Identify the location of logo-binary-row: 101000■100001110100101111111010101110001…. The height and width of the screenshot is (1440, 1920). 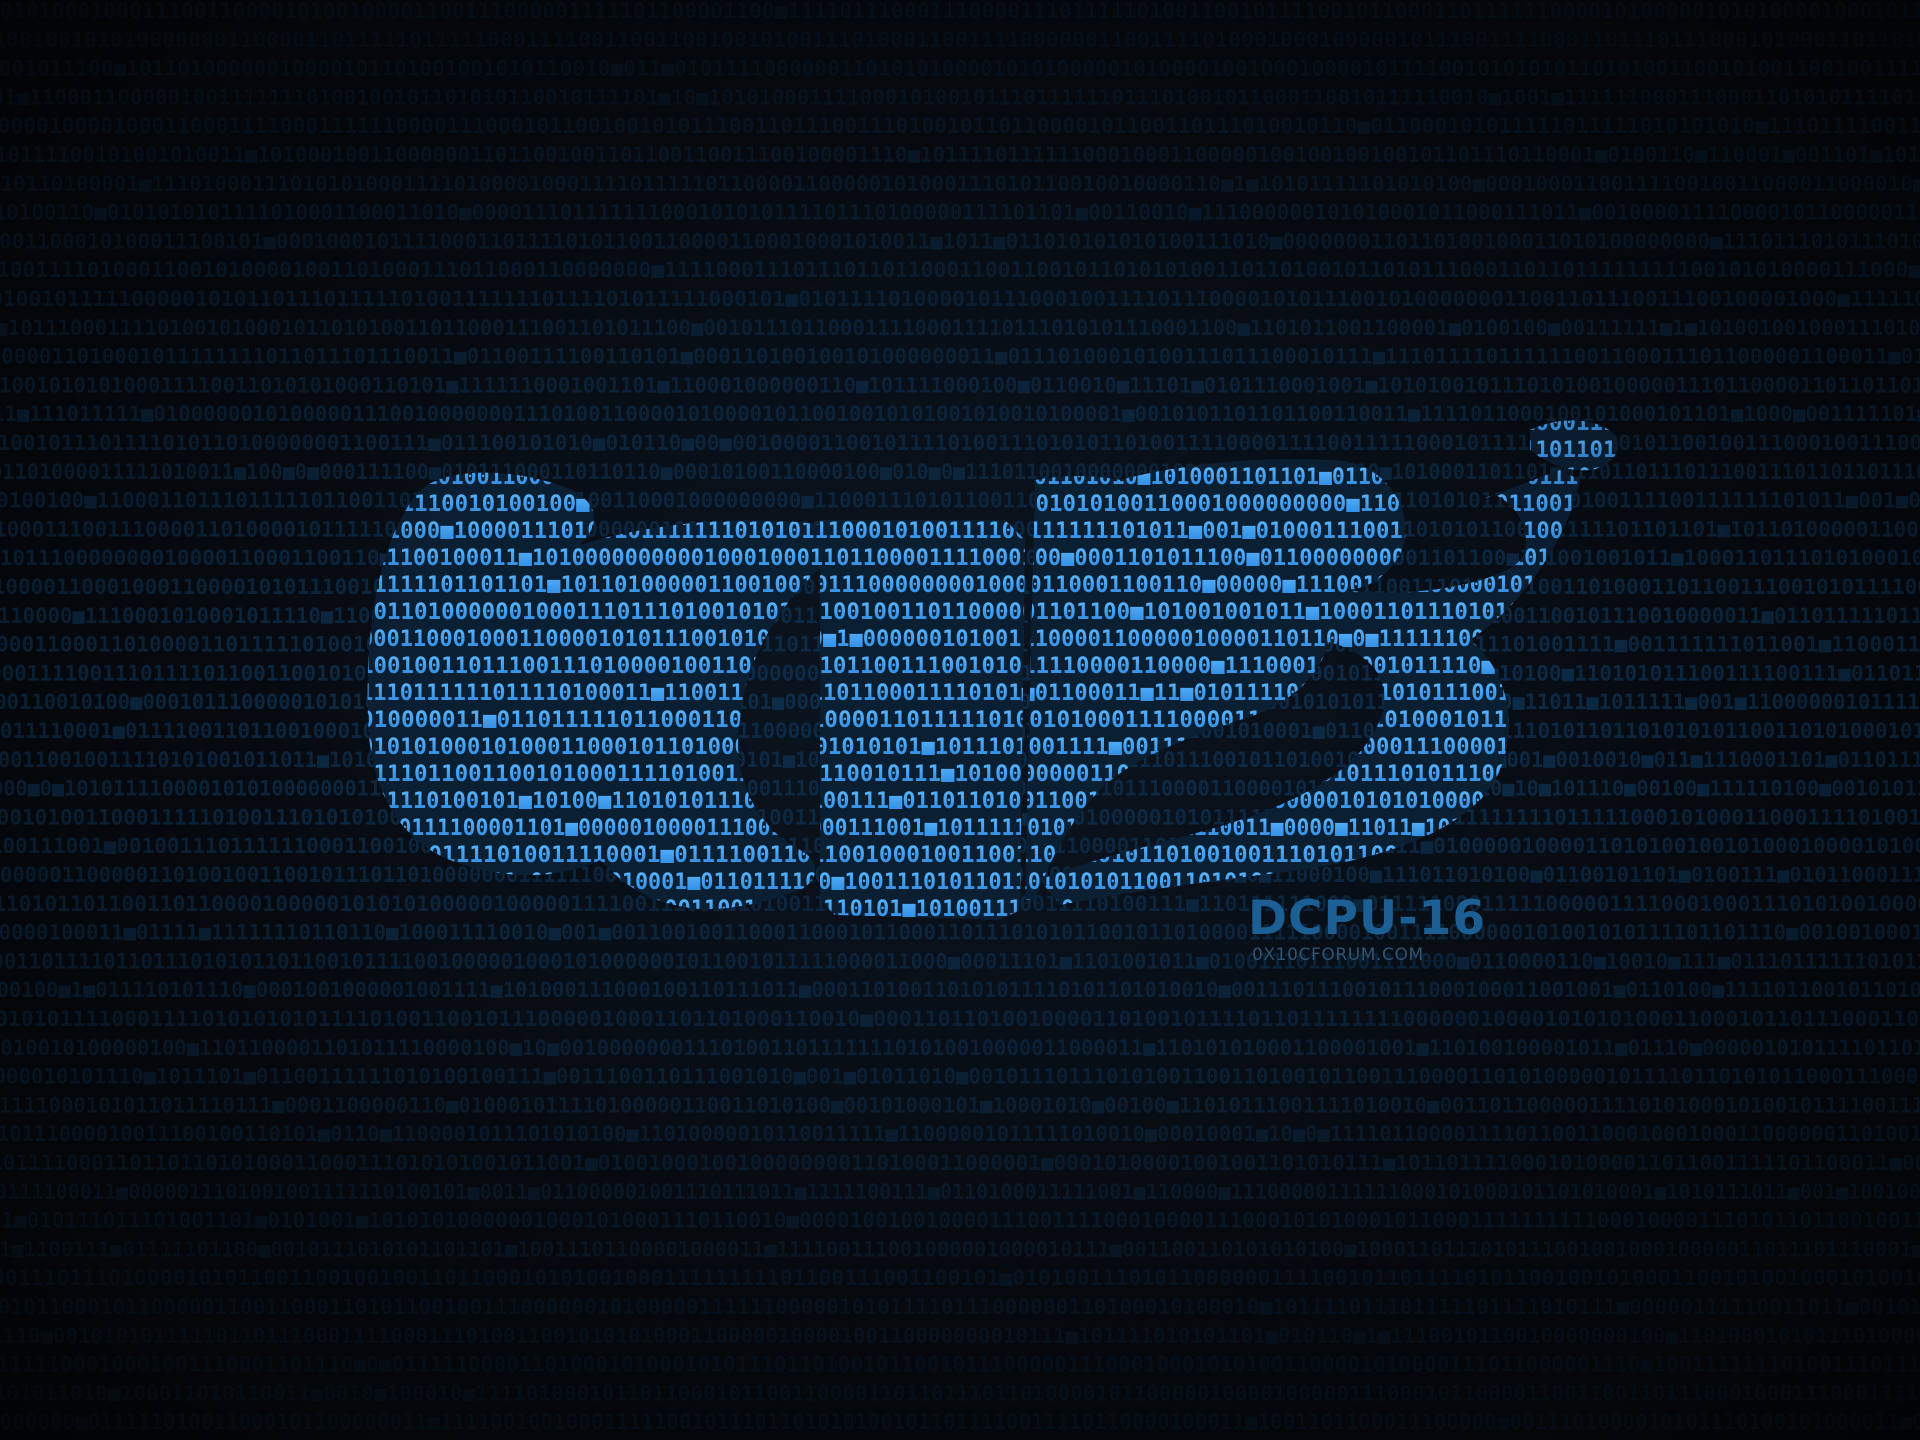
(995, 531).